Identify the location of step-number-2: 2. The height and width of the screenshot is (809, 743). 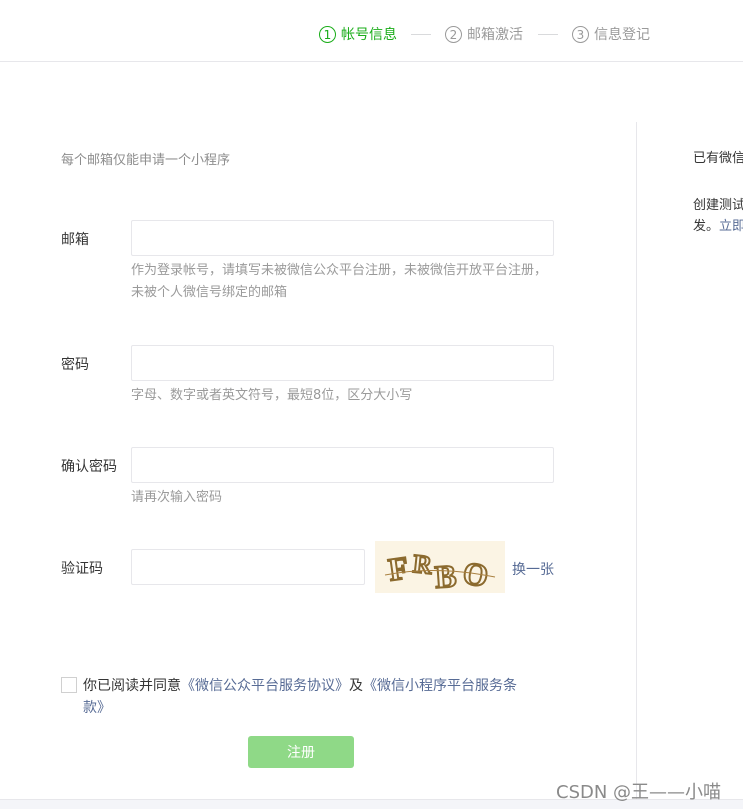
(453, 34).